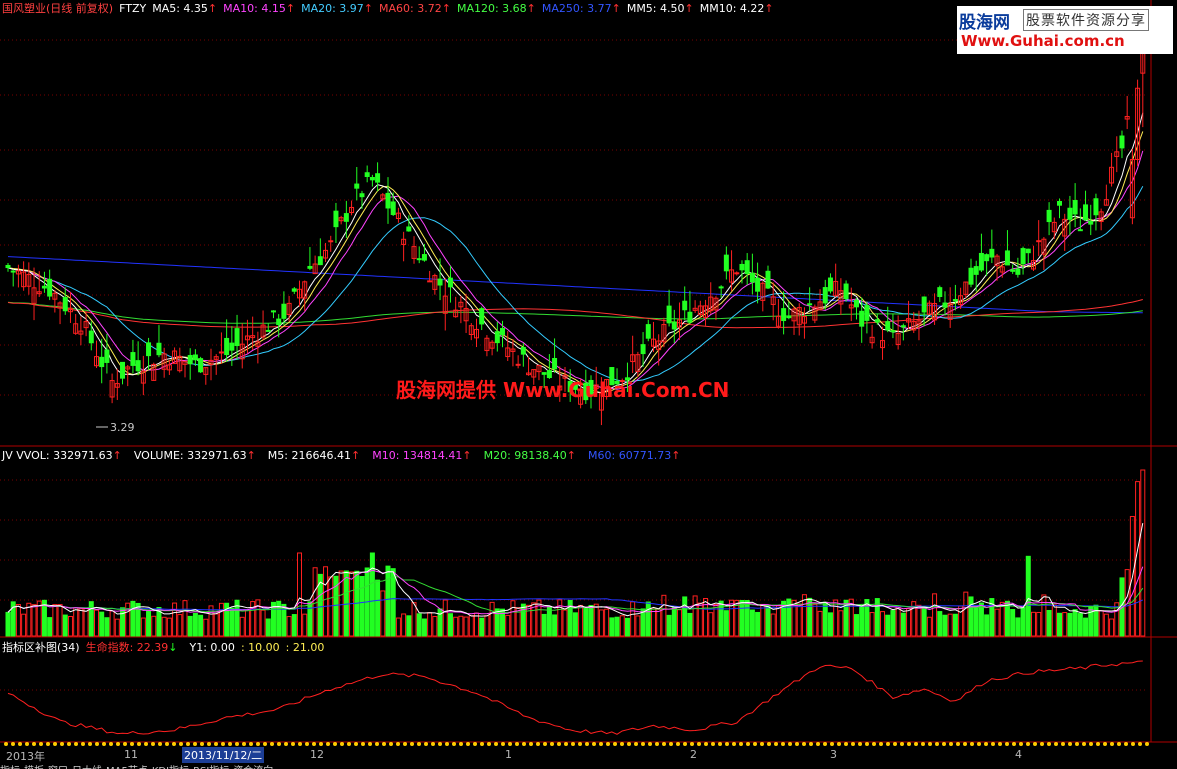 This screenshot has height=769, width=1177. What do you see at coordinates (496, 8) in the screenshot?
I see `ma-legend-4: MA120: 3.68↑` at bounding box center [496, 8].